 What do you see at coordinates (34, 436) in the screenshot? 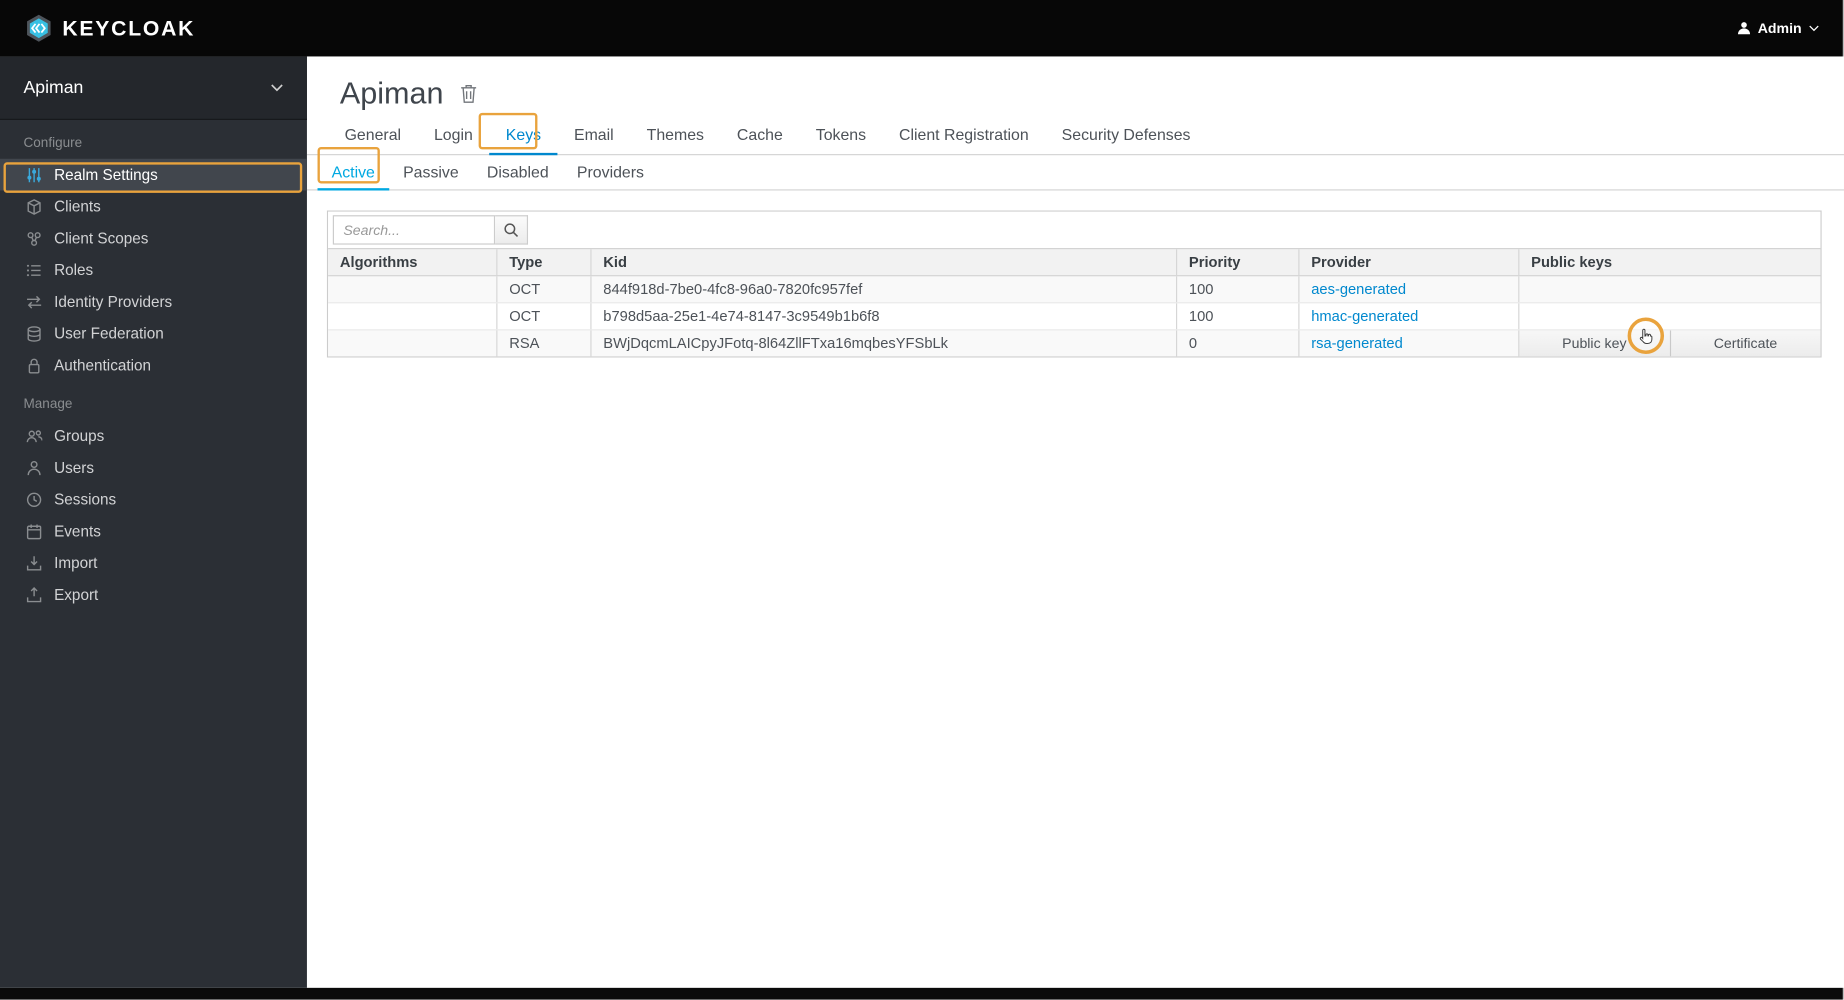
I see `groups-icon` at bounding box center [34, 436].